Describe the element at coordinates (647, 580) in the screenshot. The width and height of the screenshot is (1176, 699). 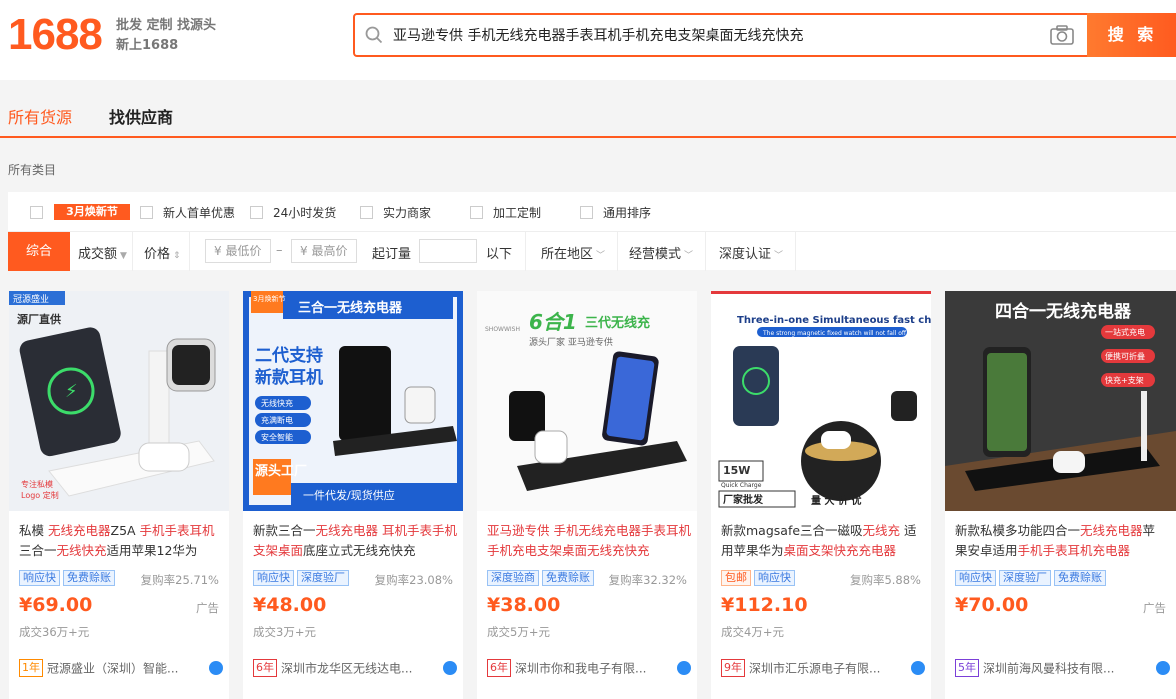
I see `repurchase-rate: 复购率32.32%` at that location.